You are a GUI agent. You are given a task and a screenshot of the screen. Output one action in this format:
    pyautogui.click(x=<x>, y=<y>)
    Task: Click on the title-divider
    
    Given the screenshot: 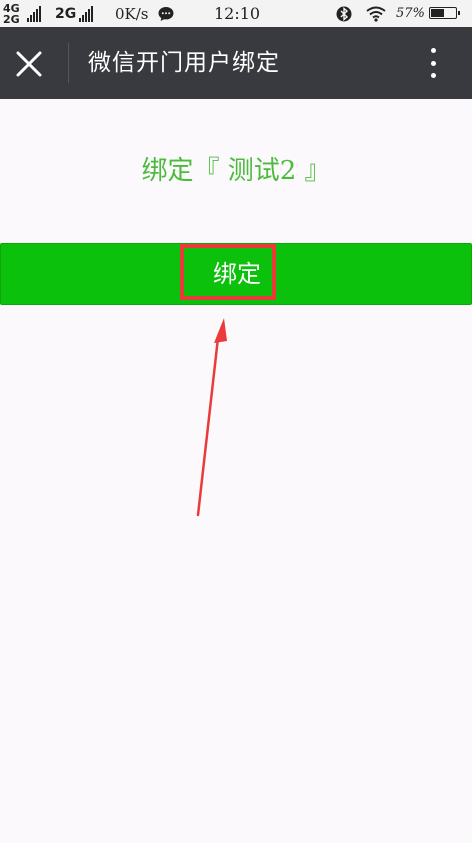 What is the action you would take?
    pyautogui.click(x=68, y=63)
    